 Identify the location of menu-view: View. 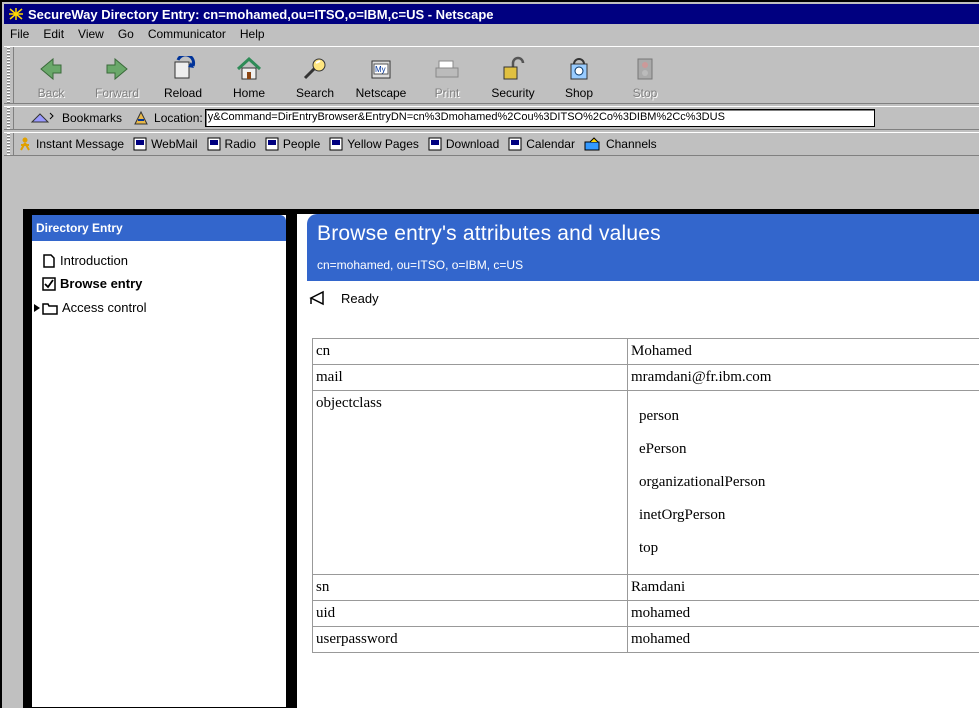
(91, 34).